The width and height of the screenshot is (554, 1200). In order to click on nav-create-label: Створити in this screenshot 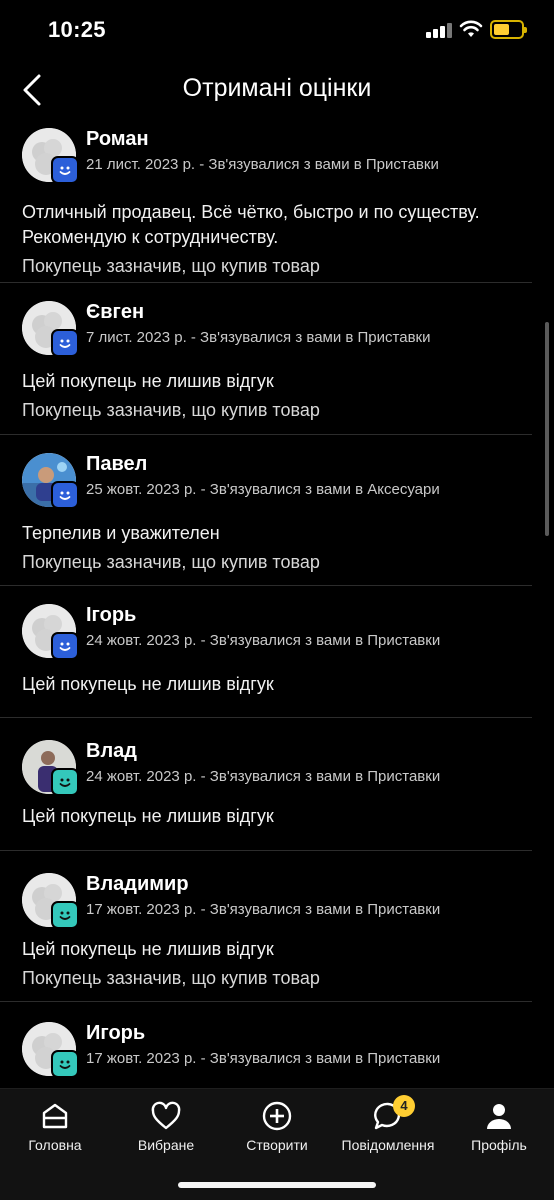, I will do `click(277, 1145)`.